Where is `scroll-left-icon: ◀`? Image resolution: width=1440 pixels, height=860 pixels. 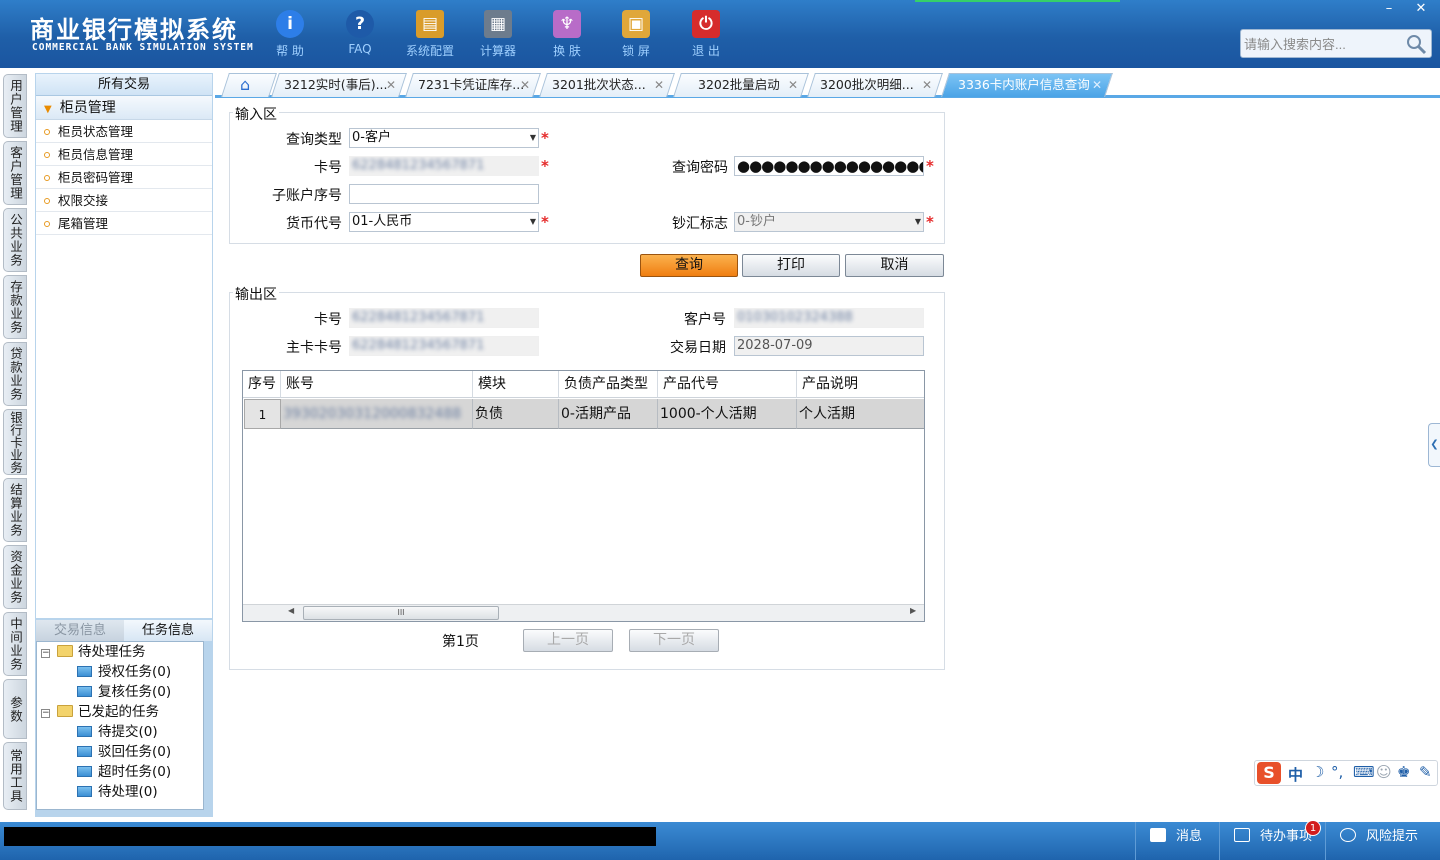
scroll-left-icon: ◀ is located at coordinates (291, 610).